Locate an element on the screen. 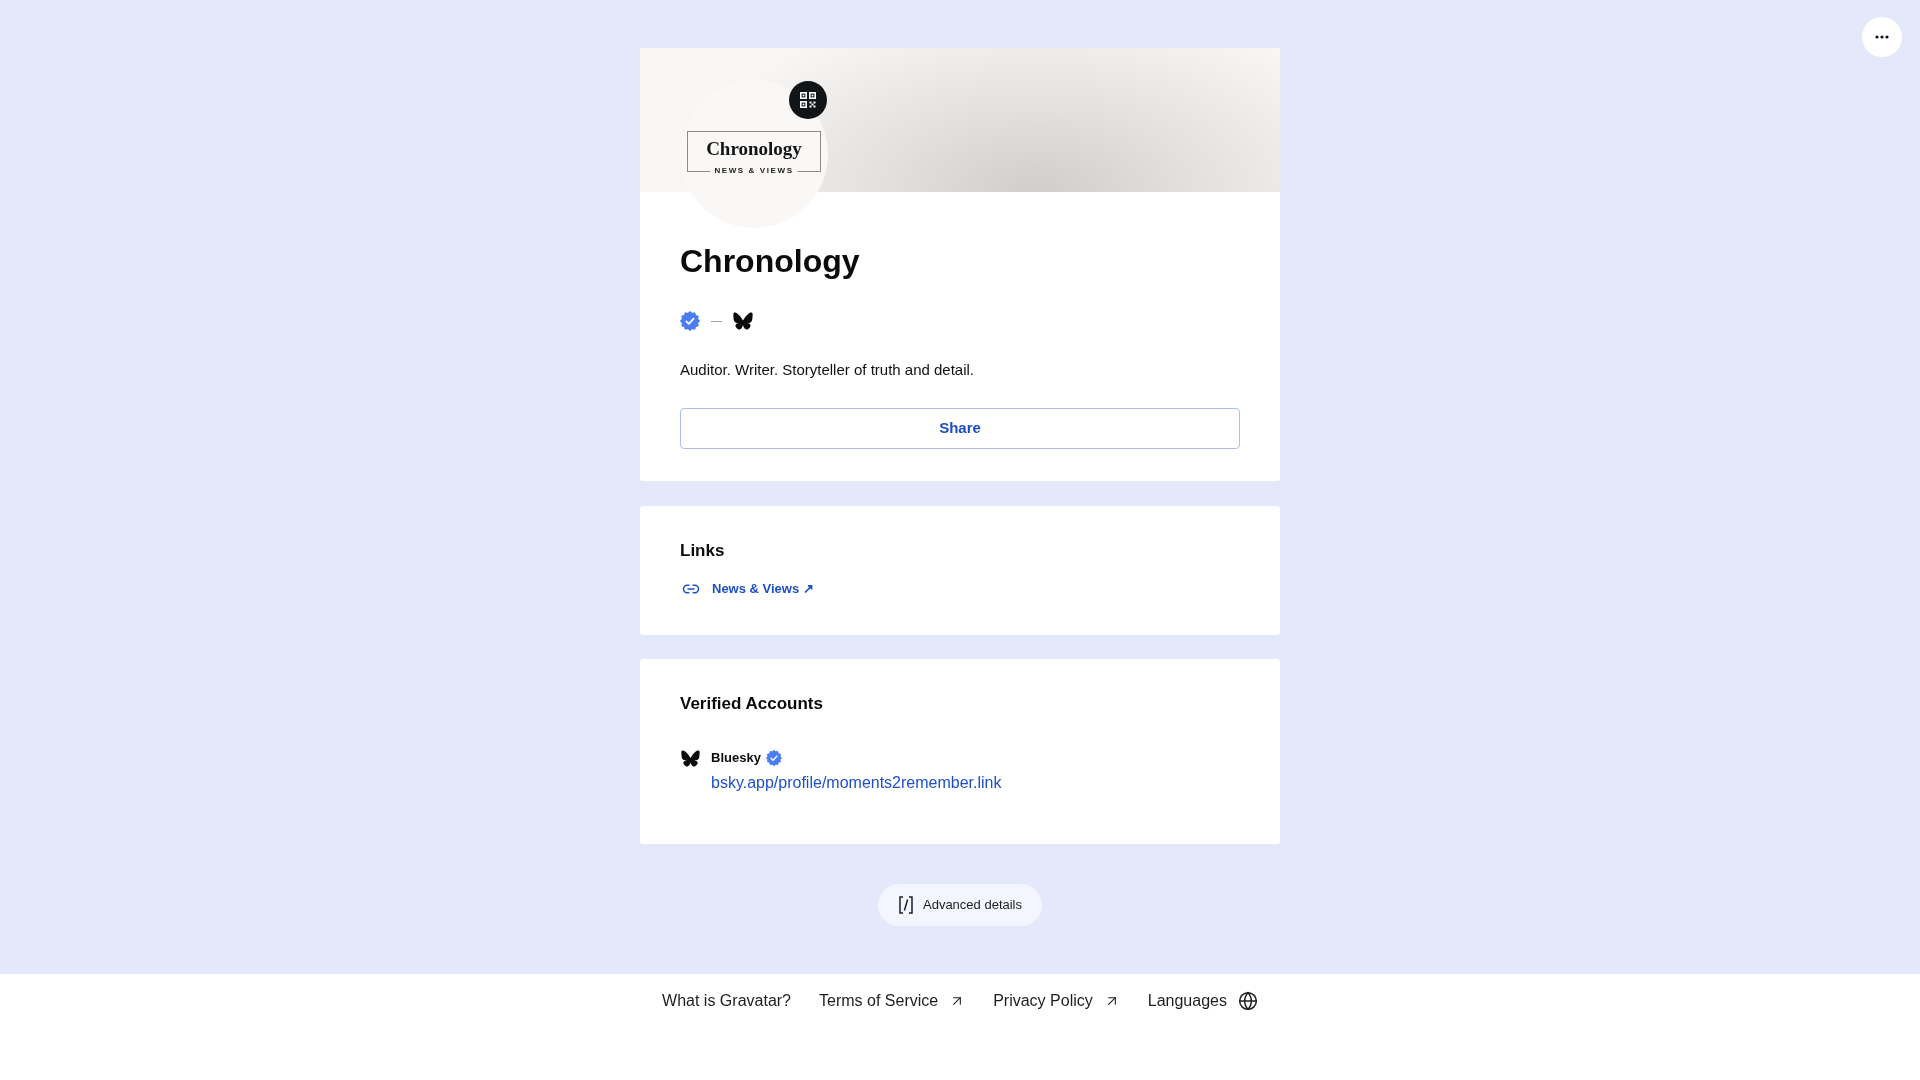  footer-link: Languages is located at coordinates (1202, 1001).